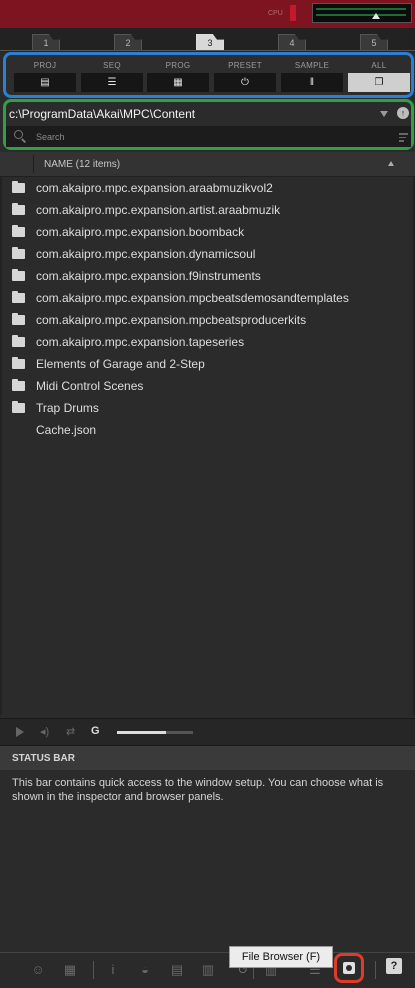 The height and width of the screenshot is (988, 415). I want to click on item-name: com.akaipro.mpc.expansion.araabmuzikvol2, so click(154, 188).